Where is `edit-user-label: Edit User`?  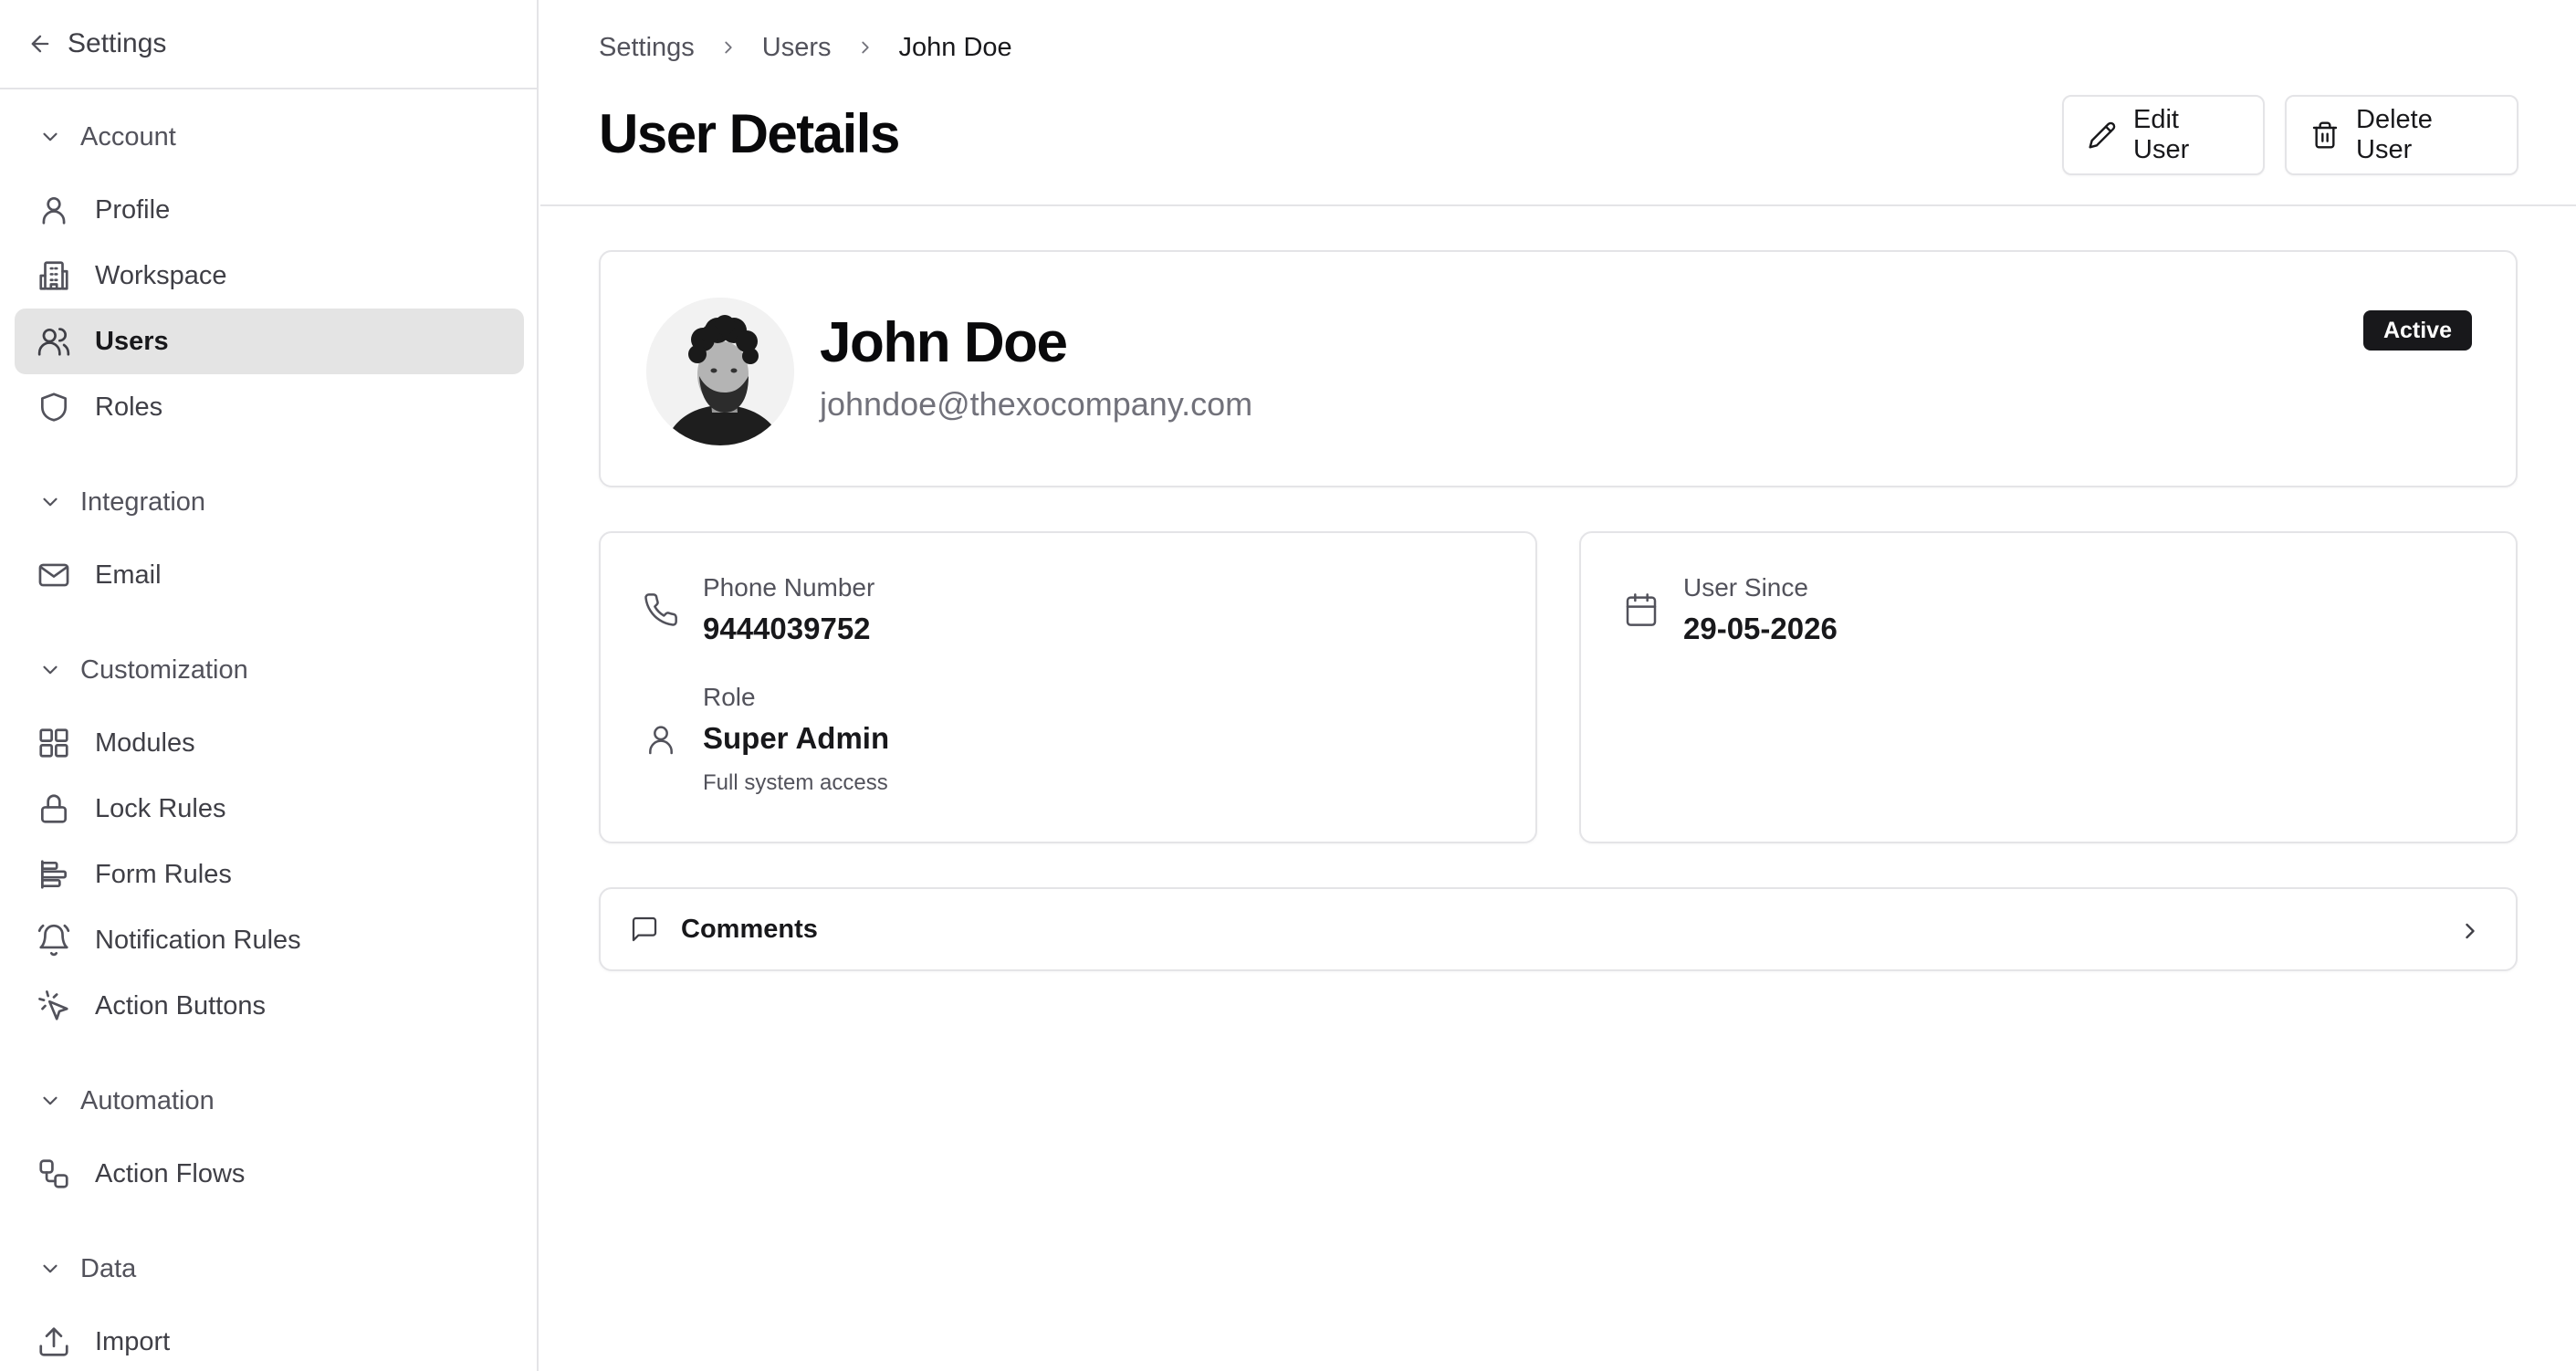
edit-user-label: Edit User is located at coordinates (2162, 134).